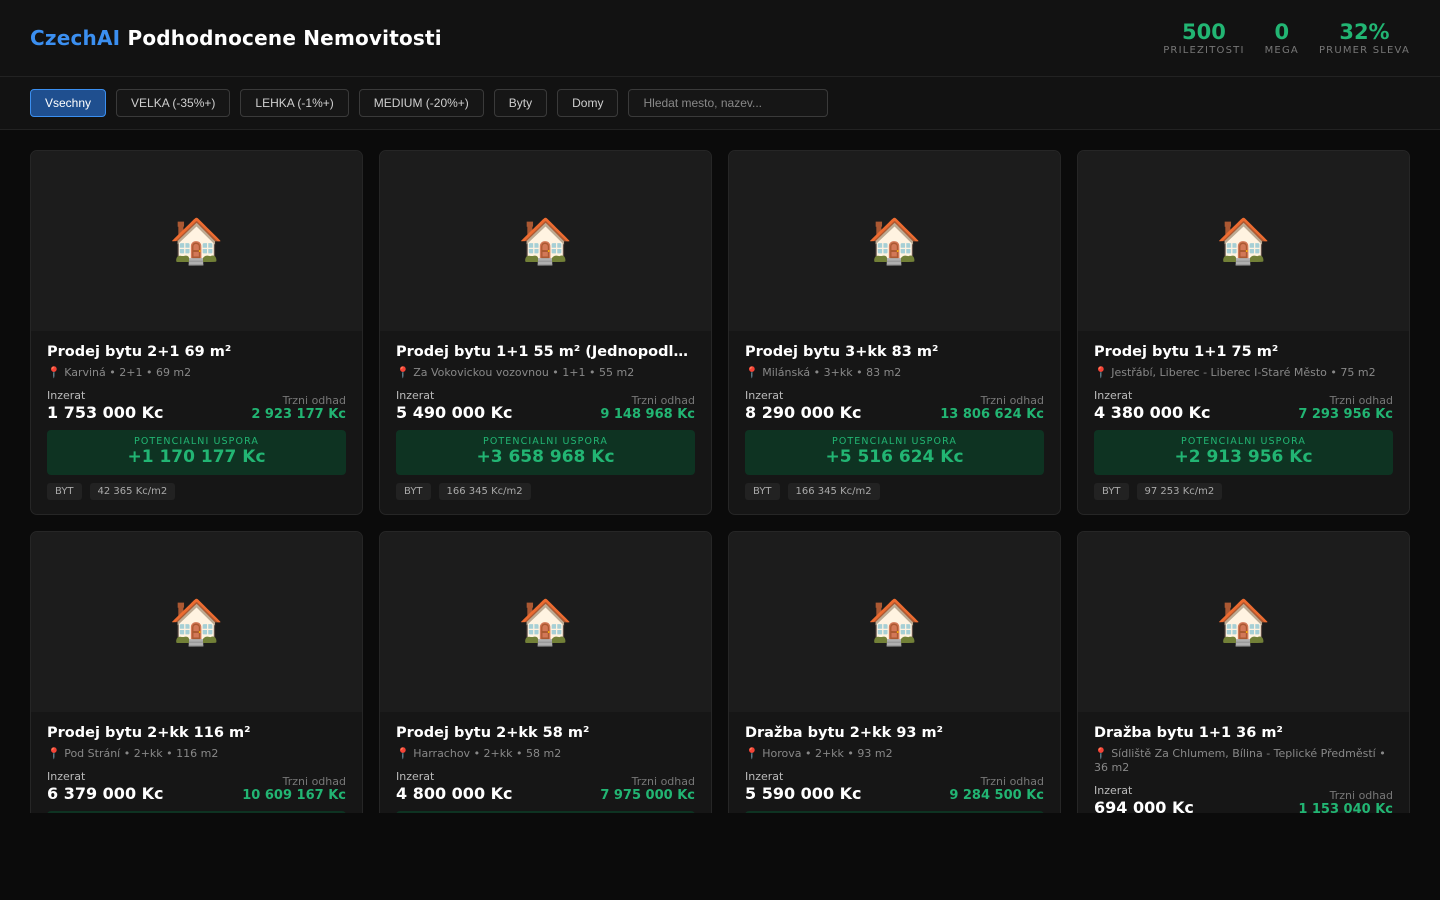  I want to click on stat-label: PRILEZITOSTI, so click(1204, 50).